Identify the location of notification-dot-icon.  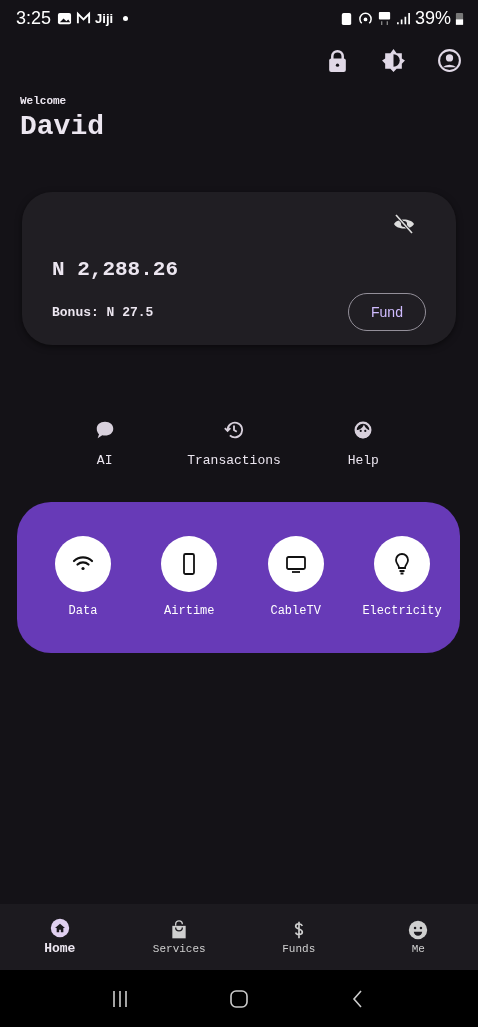
(126, 18).